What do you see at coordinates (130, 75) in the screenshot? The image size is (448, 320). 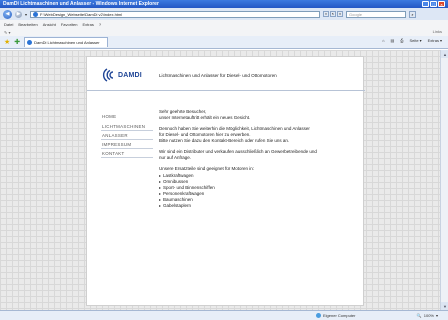 I see `logo-brand: DAMDI` at bounding box center [130, 75].